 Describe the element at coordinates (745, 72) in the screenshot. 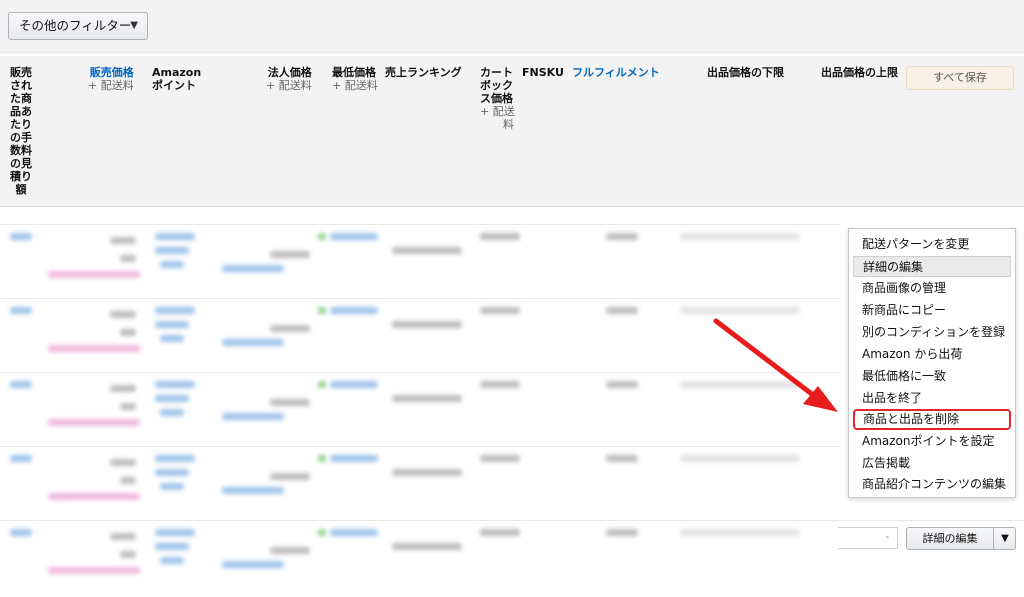

I see `min-price-header: 出品価格の下限` at that location.